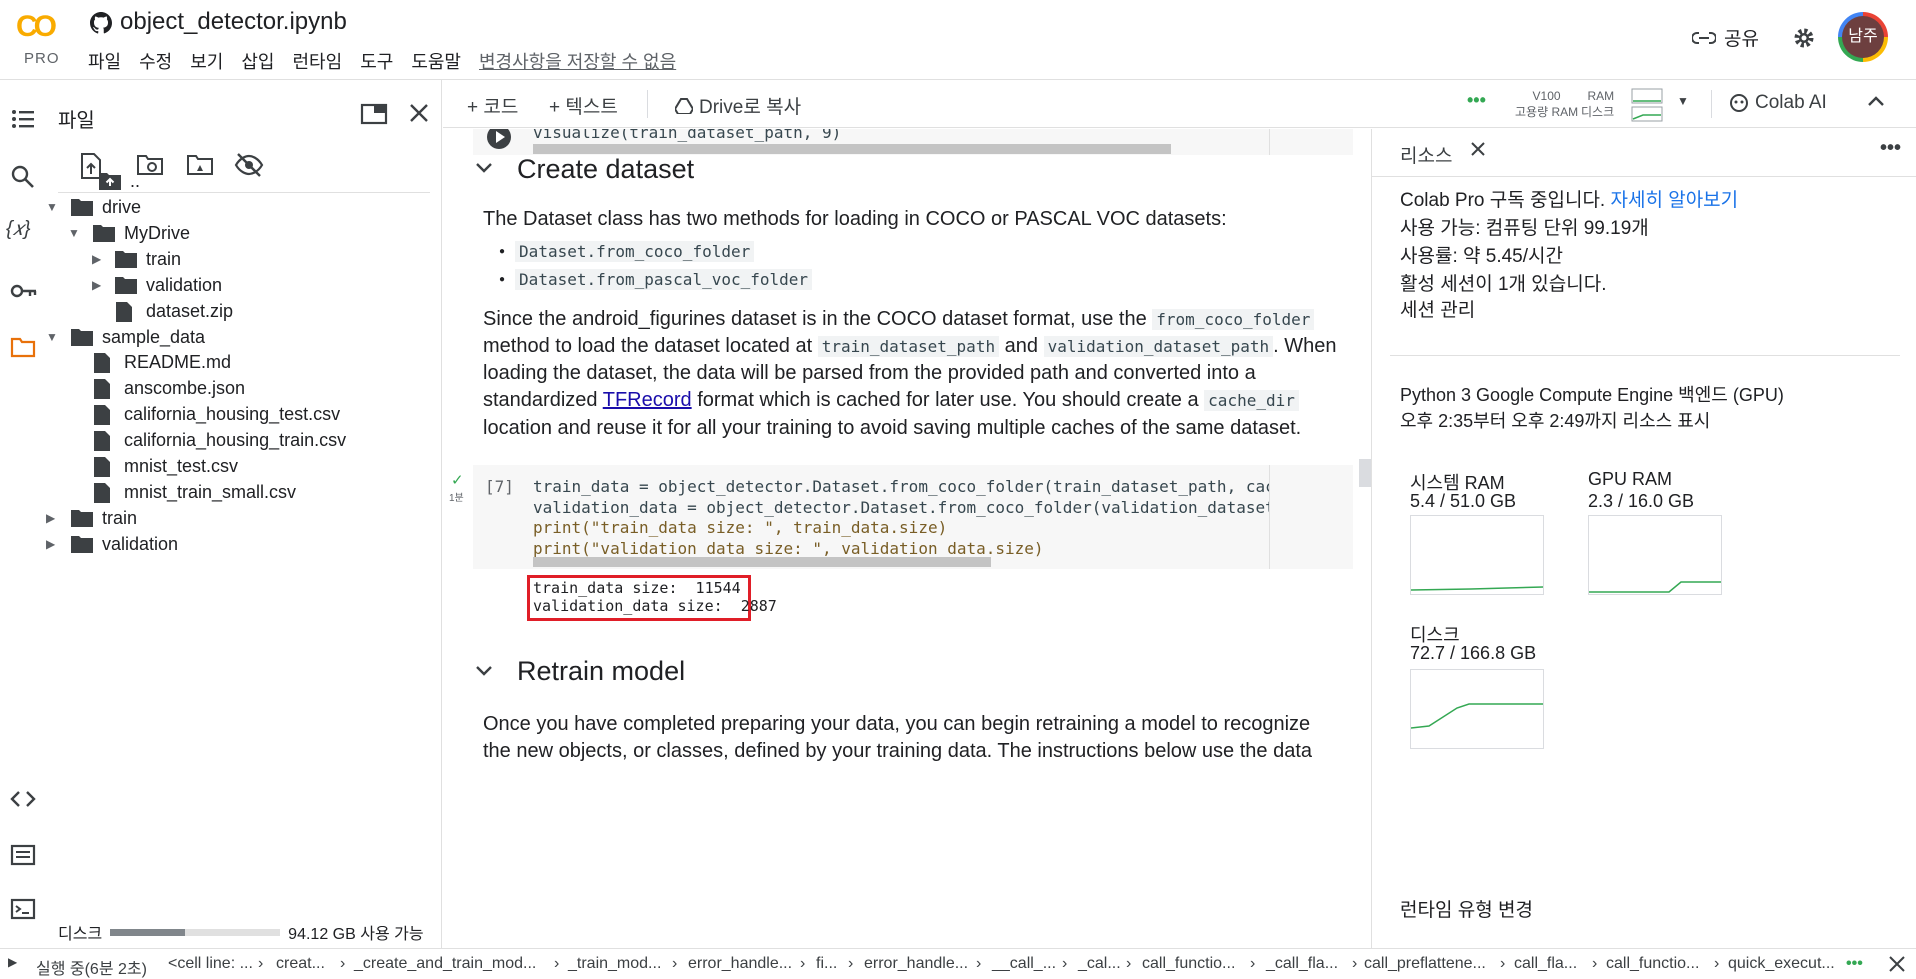 This screenshot has height=979, width=1916. I want to click on system-ram-graph, so click(1477, 555).